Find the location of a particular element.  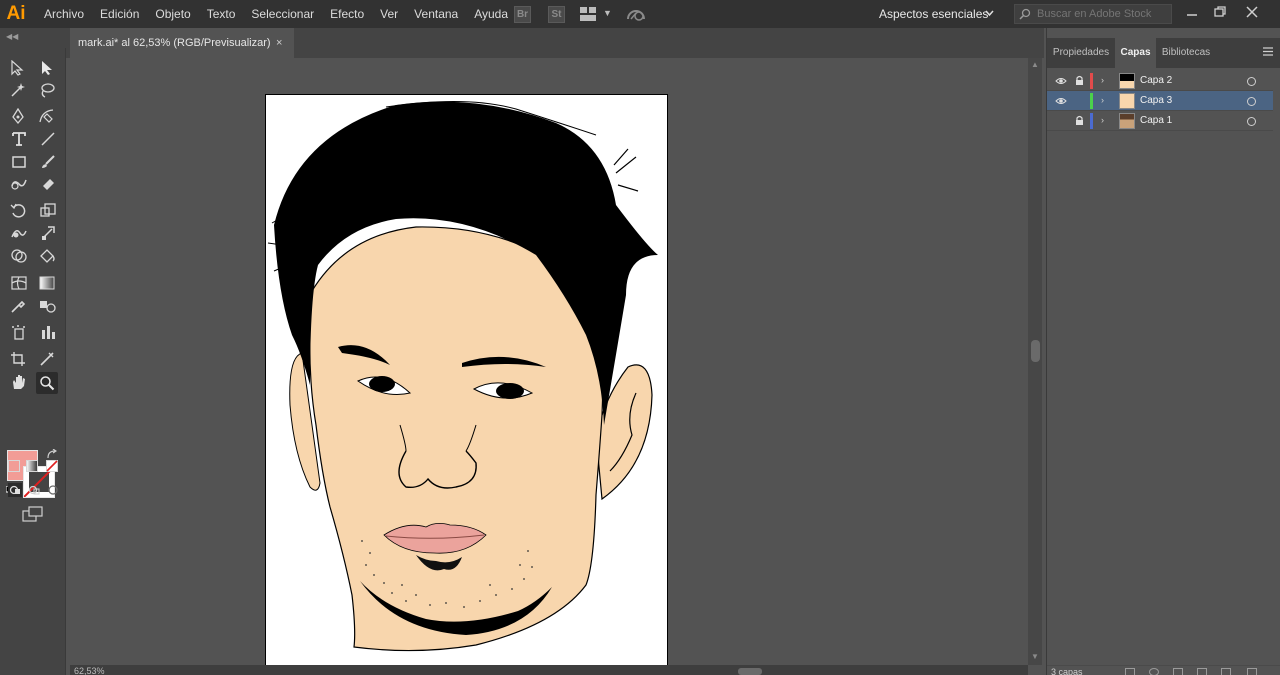

layer-row: › Capa 3 is located at coordinates (1160, 101).